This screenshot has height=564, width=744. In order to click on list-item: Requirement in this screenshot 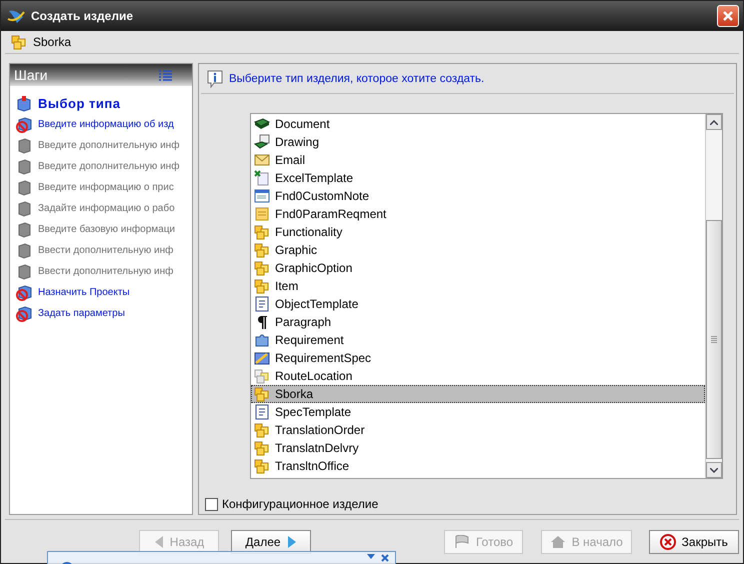, I will do `click(478, 340)`.